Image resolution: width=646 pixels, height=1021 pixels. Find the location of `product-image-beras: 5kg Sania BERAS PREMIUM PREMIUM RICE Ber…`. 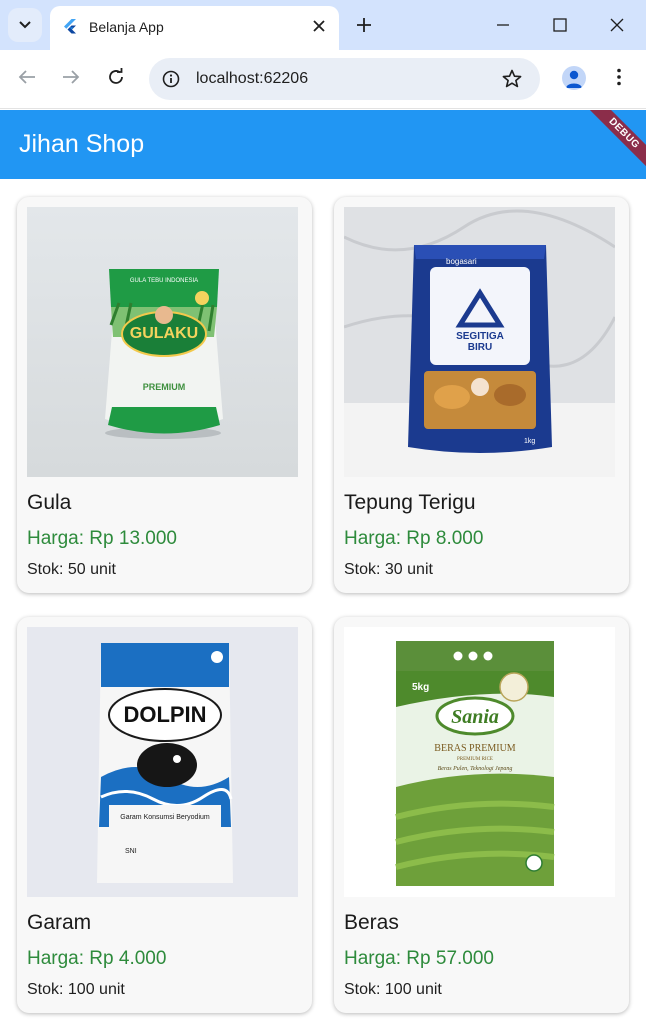

product-image-beras: 5kg Sania BERAS PREMIUM PREMIUM RICE Ber… is located at coordinates (479, 762).